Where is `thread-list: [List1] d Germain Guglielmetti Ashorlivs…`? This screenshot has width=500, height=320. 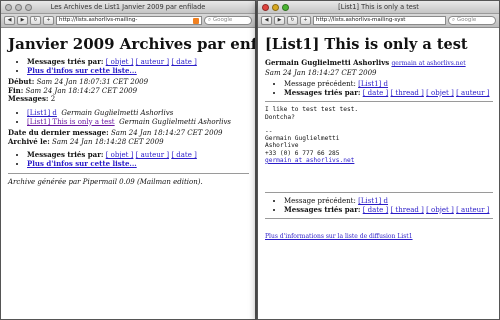 thread-list: [List1] d Germain Guglielmetti Ashorlivs… is located at coordinates (128, 117).